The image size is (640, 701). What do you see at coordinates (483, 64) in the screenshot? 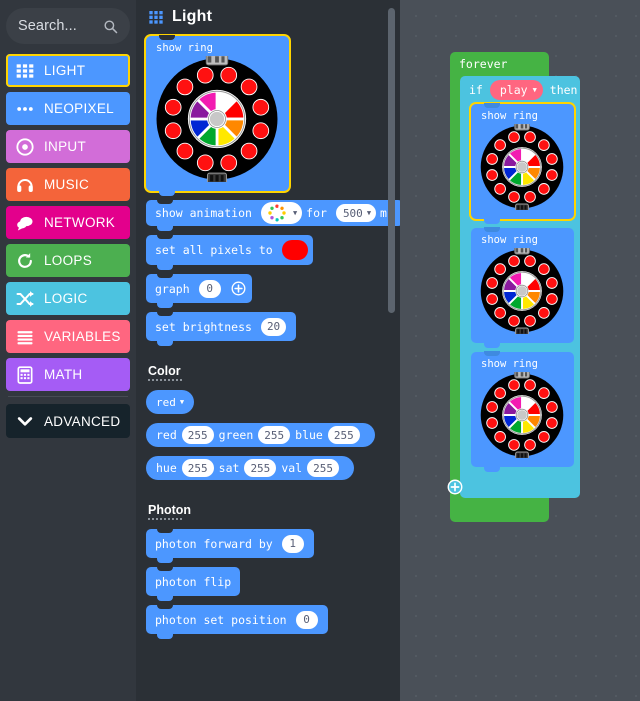
I see `forever-label: forever` at bounding box center [483, 64].